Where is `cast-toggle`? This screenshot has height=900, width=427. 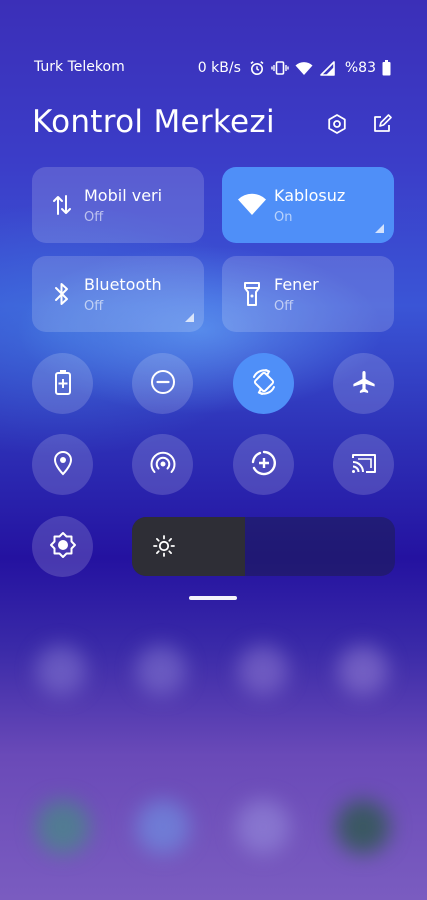 cast-toggle is located at coordinates (363, 464).